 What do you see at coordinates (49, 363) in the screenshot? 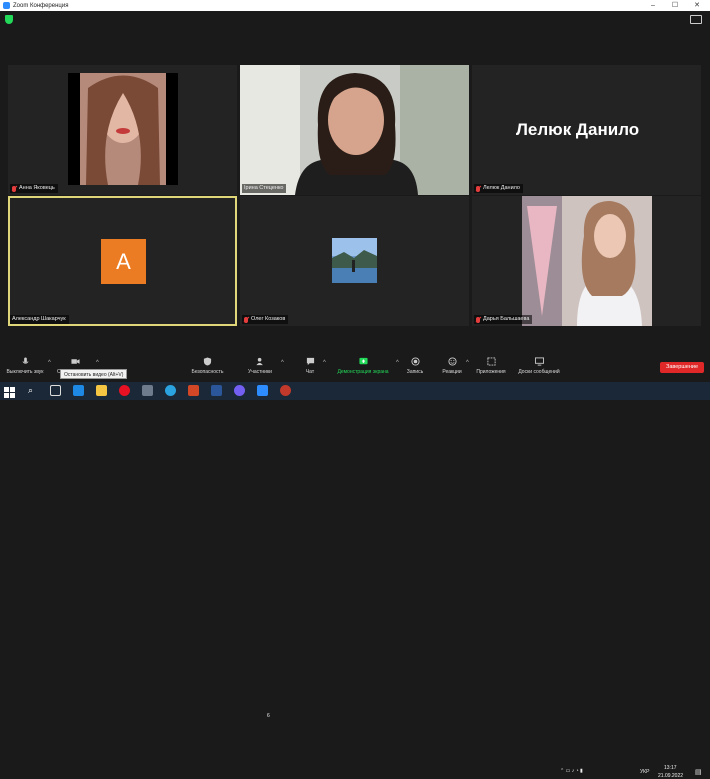
I see `audio-options-chevron-icon: ^` at bounding box center [49, 363].